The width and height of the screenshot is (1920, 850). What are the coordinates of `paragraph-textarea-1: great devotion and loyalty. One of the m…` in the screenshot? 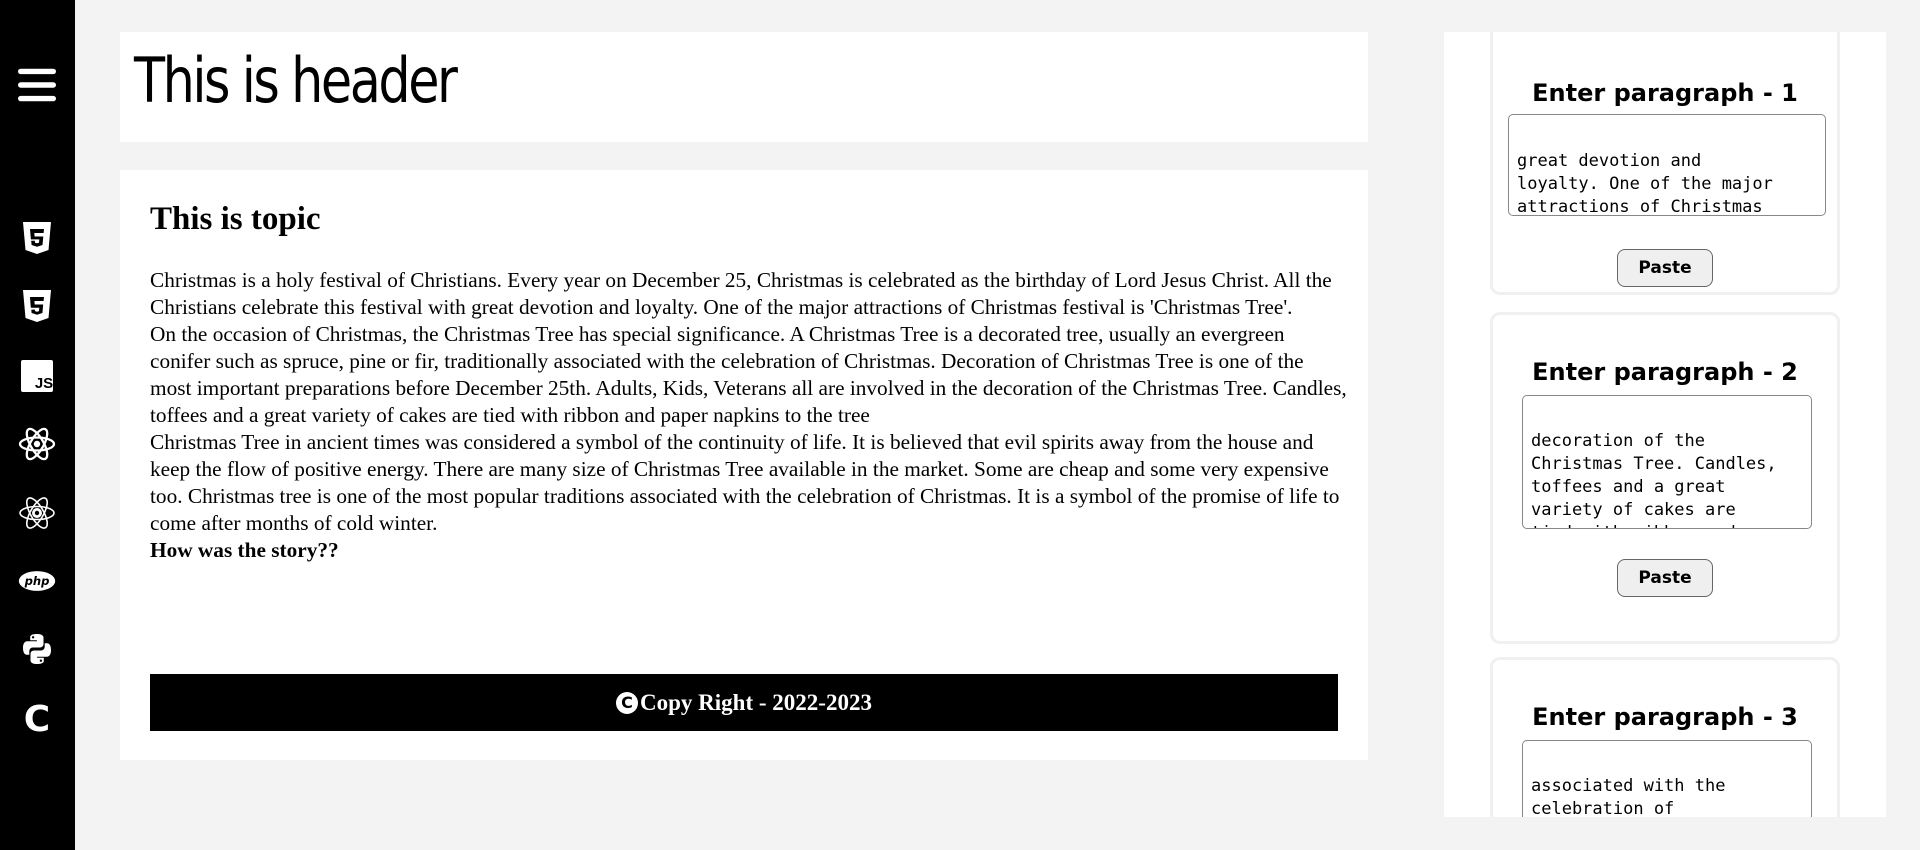 It's located at (1667, 165).